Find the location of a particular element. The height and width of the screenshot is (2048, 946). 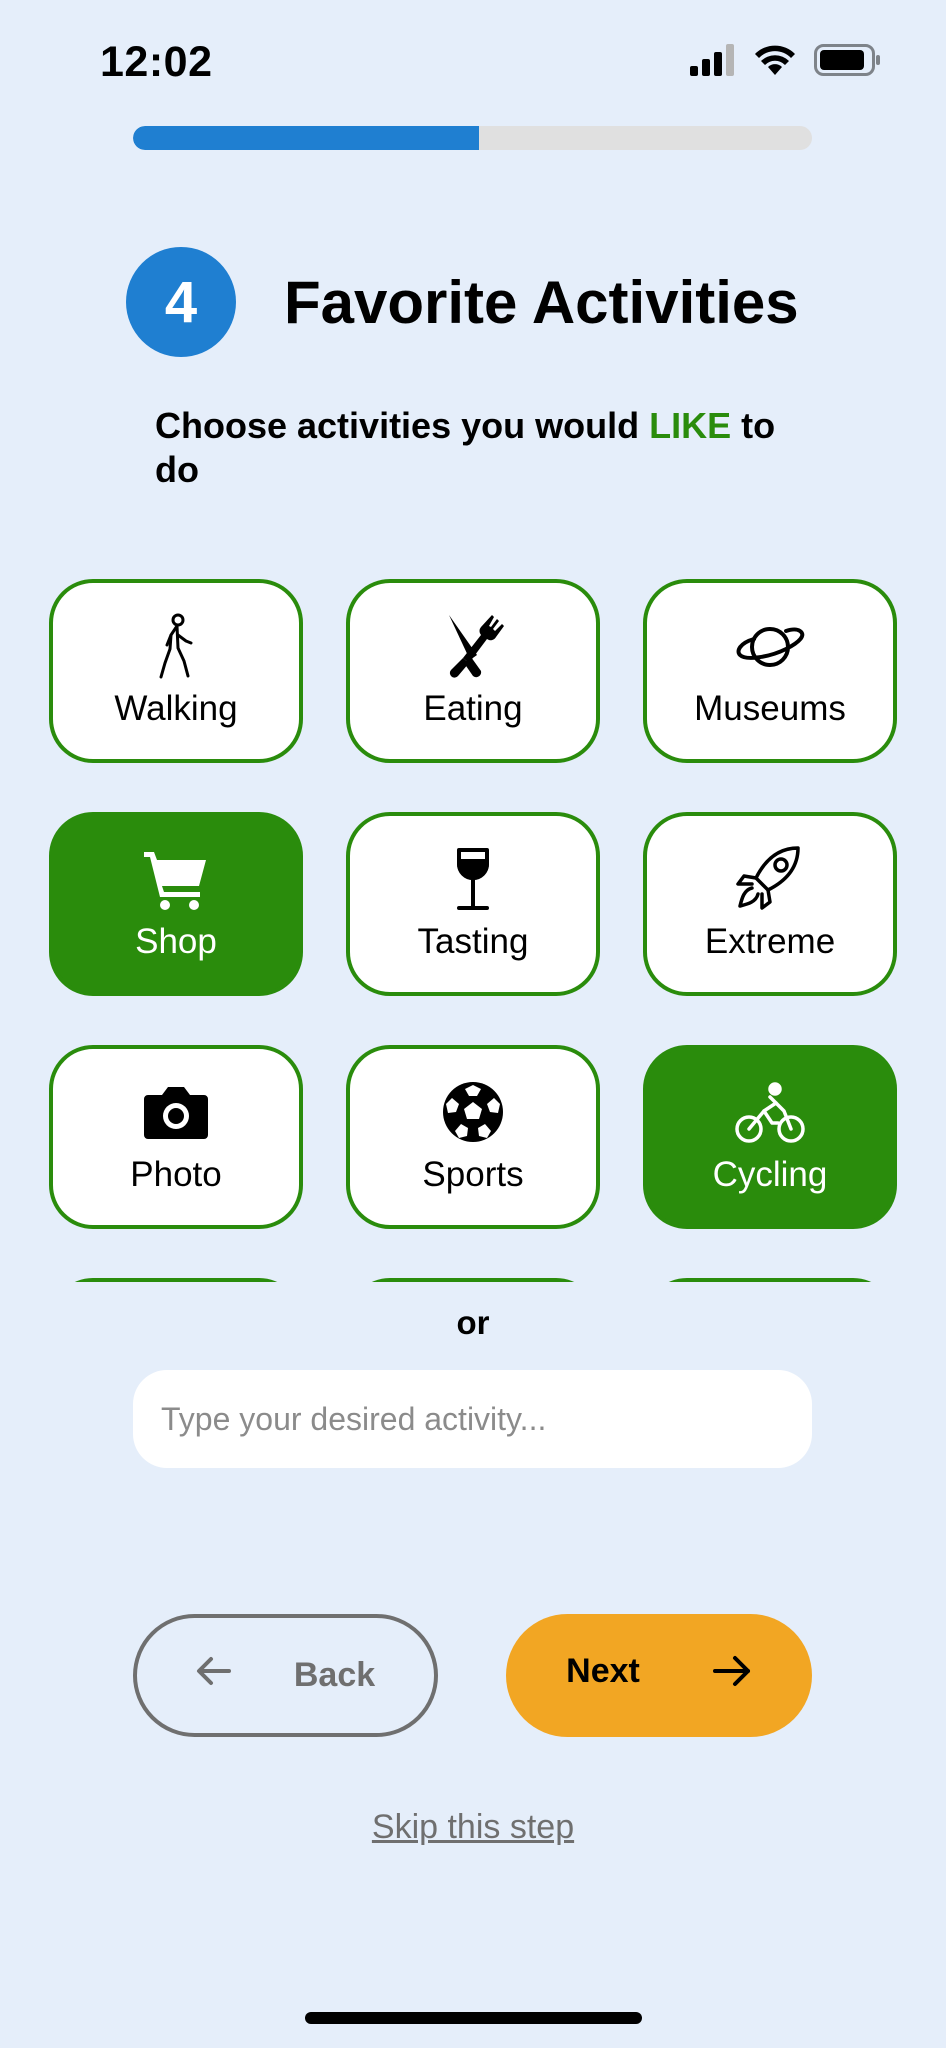

activity-tile-tasting: Tasting is located at coordinates (473, 904).